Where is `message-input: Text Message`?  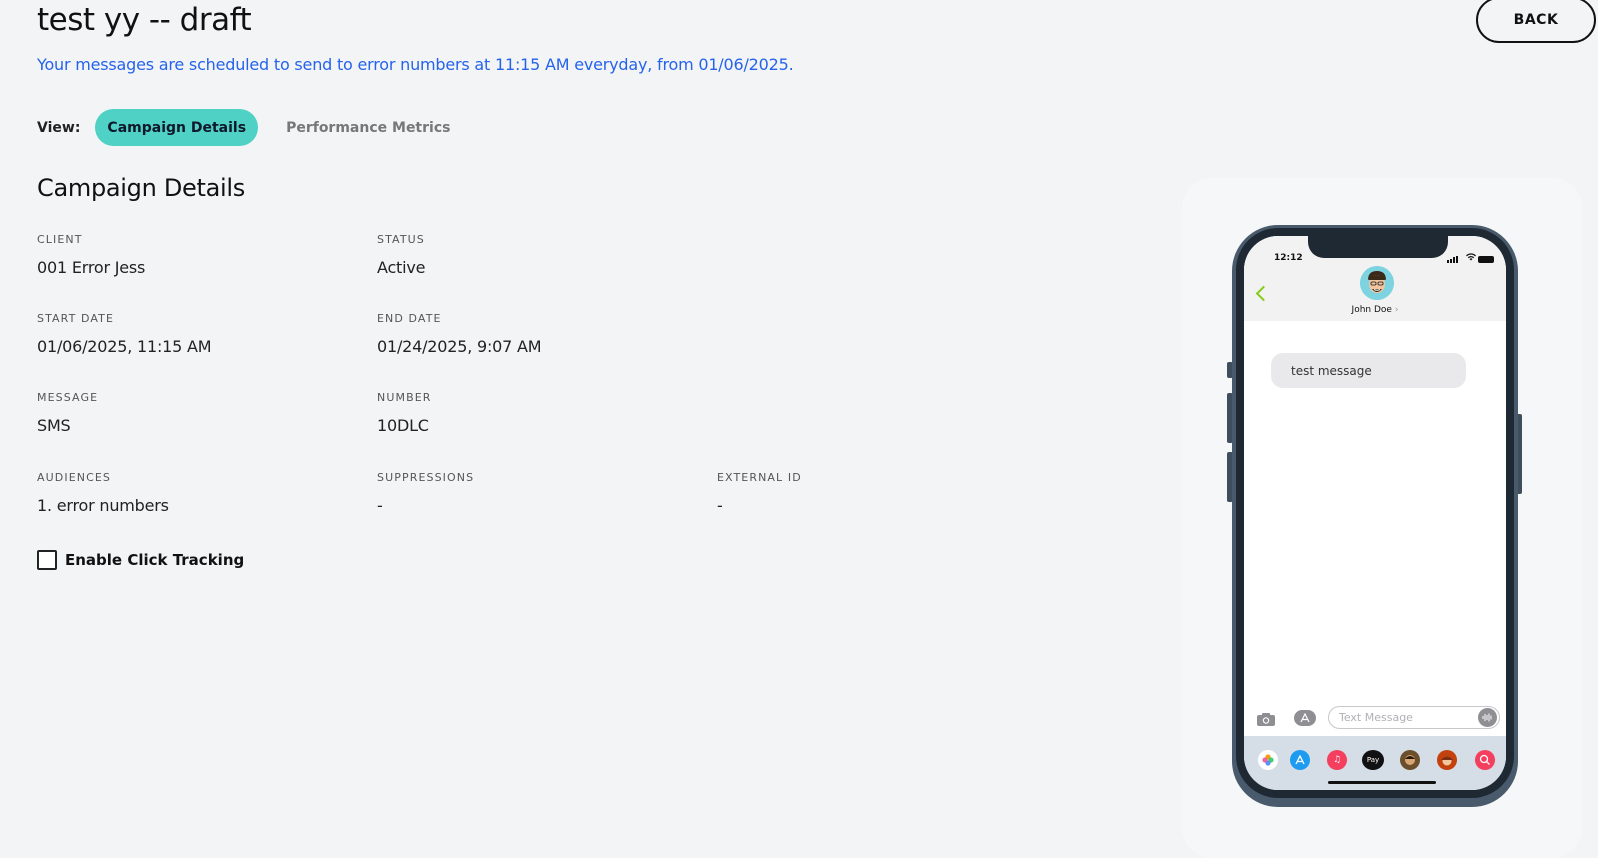
message-input: Text Message is located at coordinates (1414, 717).